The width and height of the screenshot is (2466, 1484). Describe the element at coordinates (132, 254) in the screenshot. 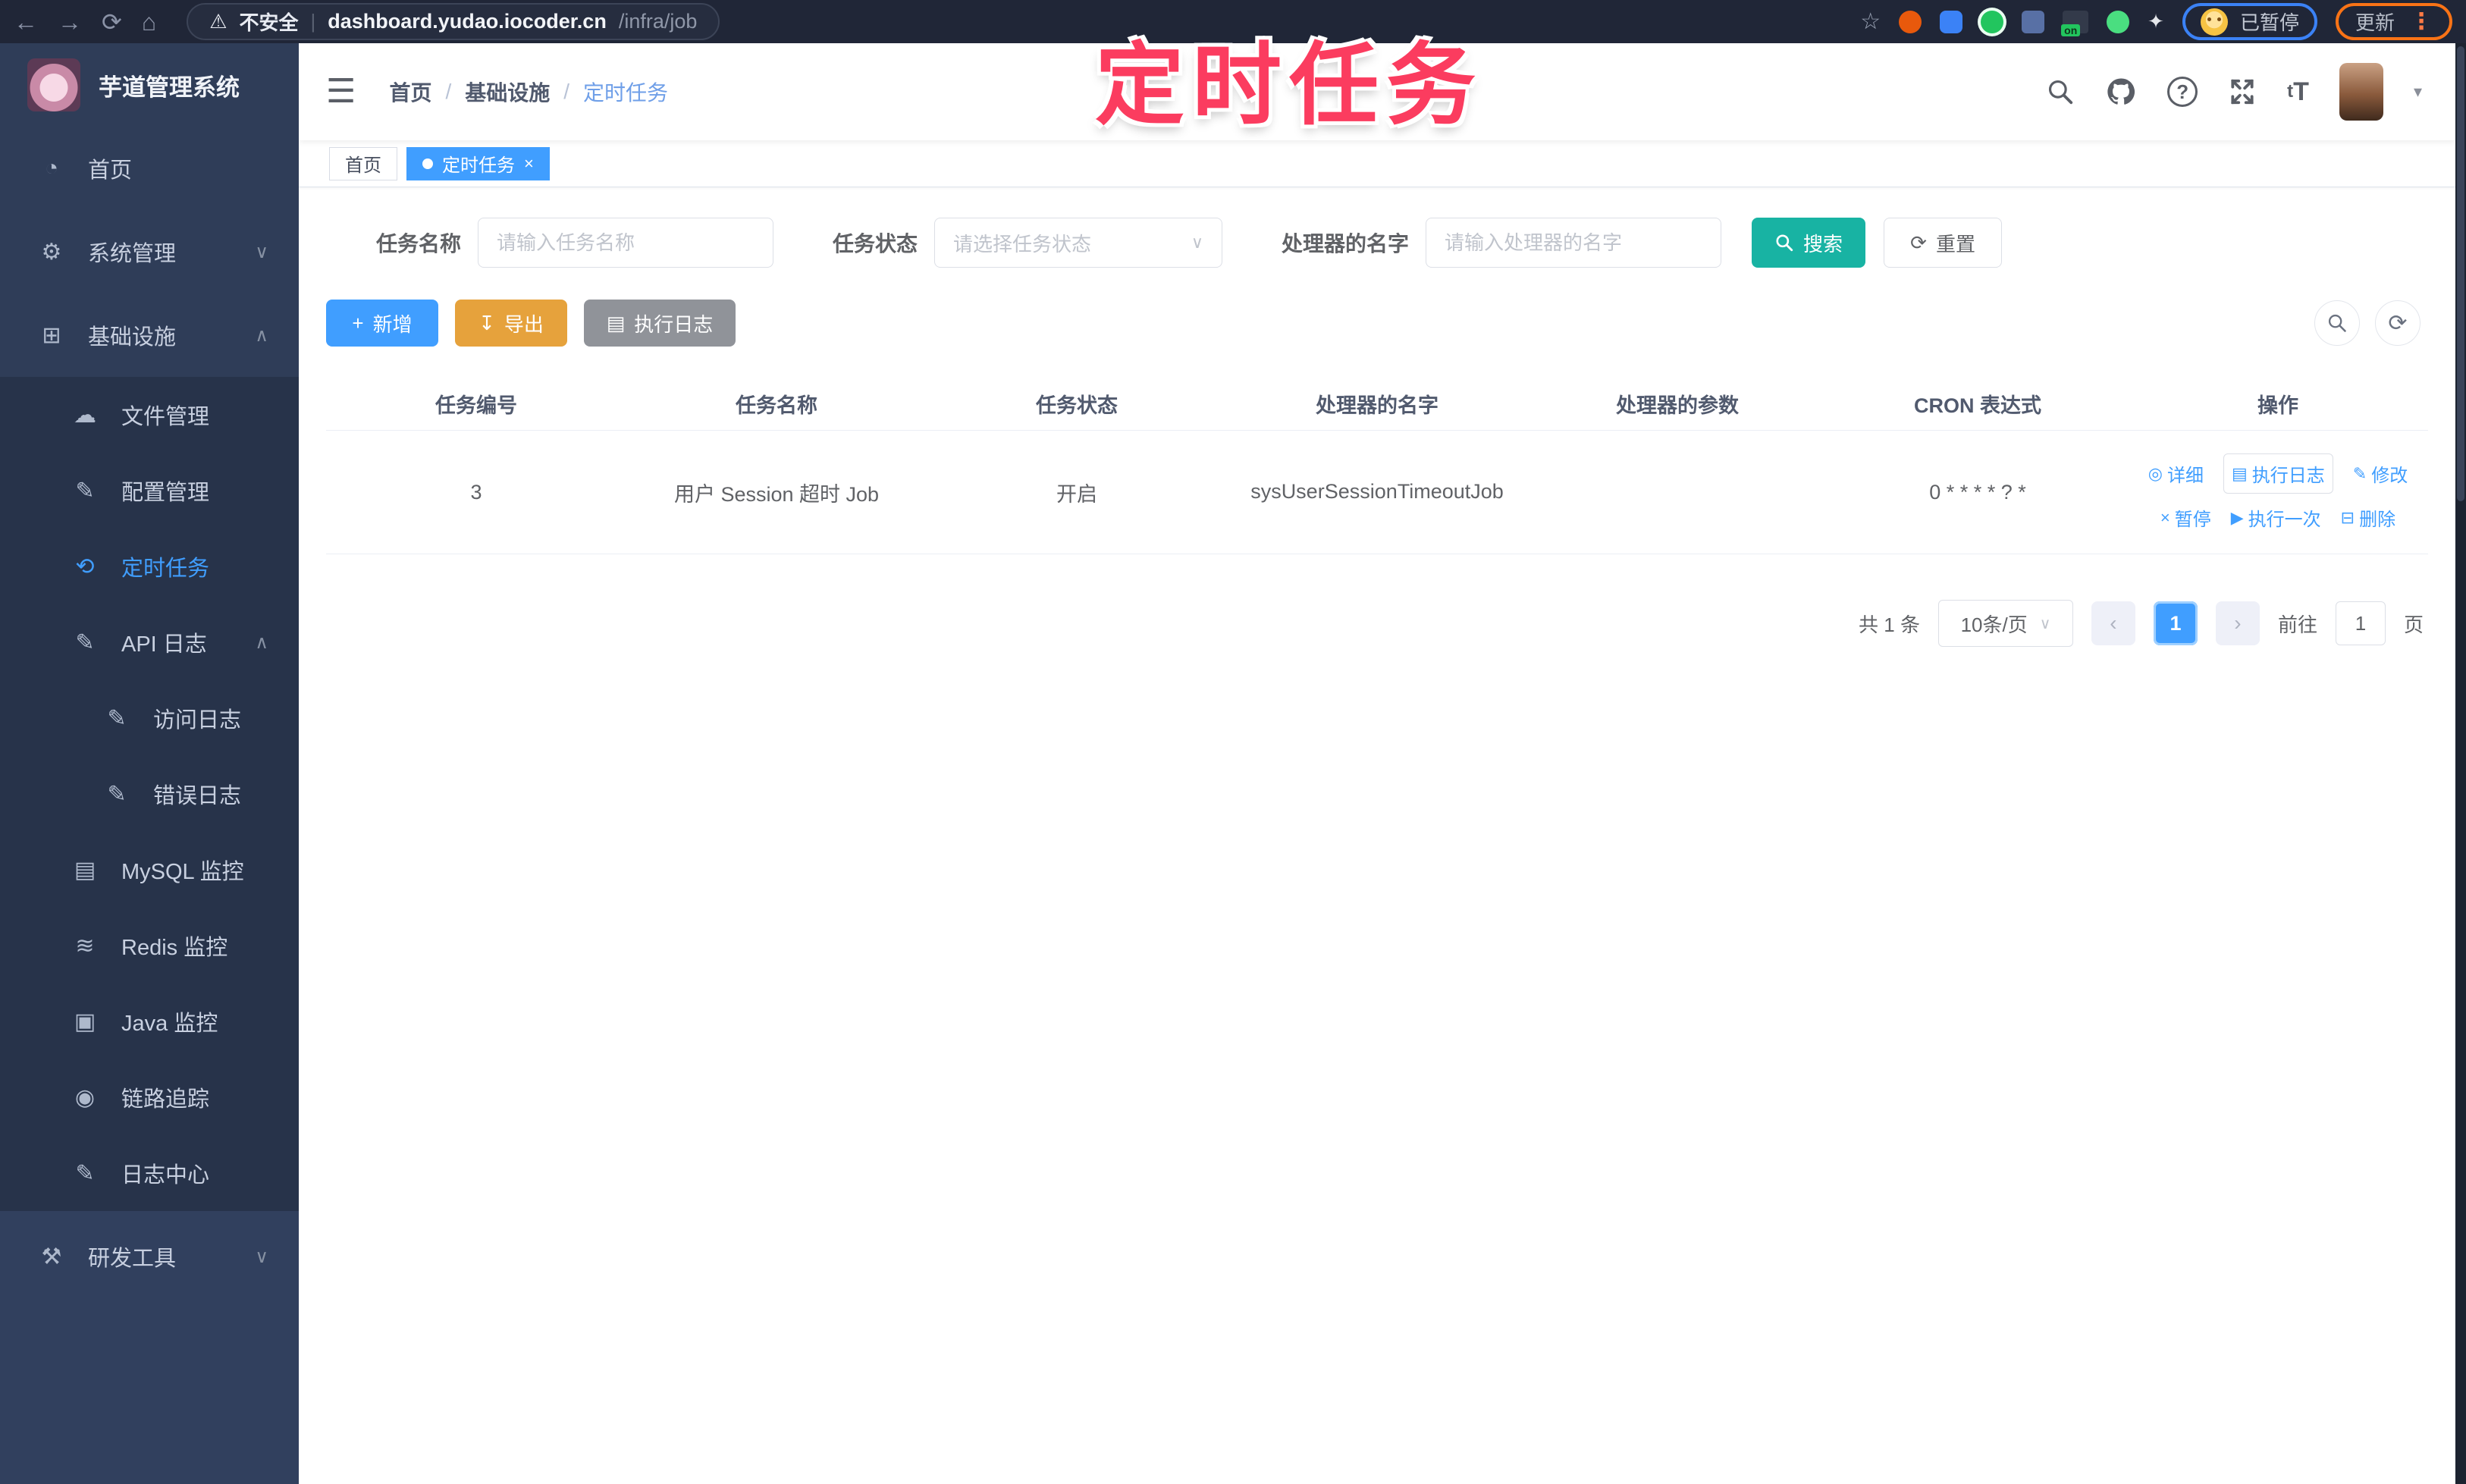

I see `sidebar-item-label: 系统管理` at that location.